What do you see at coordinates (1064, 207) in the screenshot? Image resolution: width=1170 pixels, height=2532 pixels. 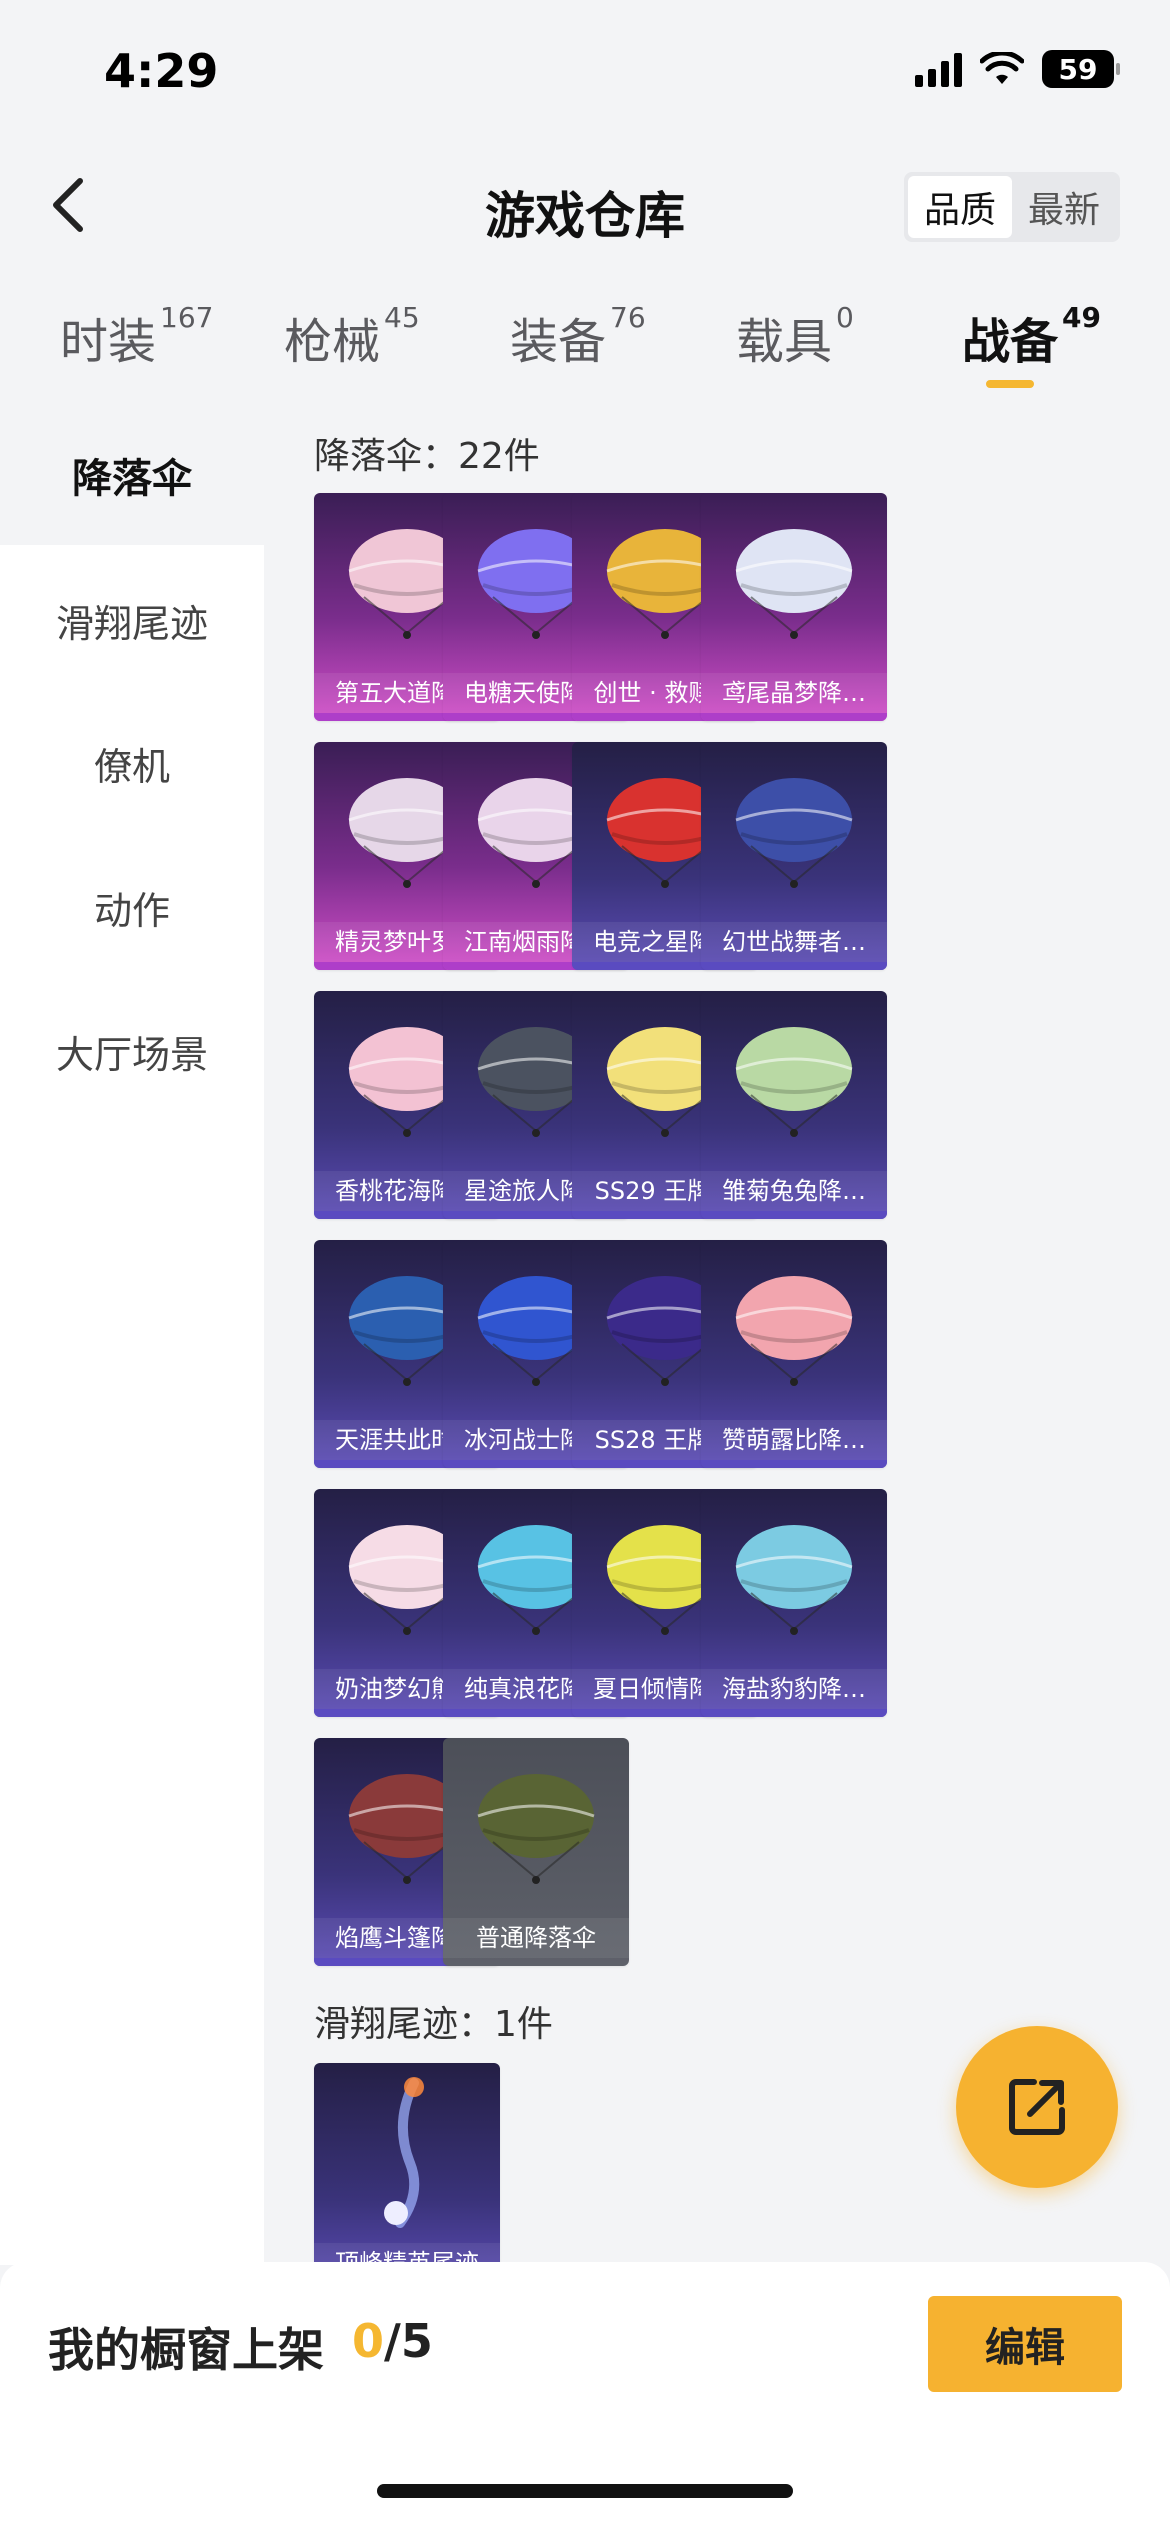 I see `sort-by-newest: 最新` at bounding box center [1064, 207].